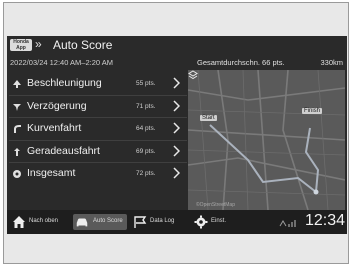  I want to click on score-points: 69 pts., so click(146, 151).